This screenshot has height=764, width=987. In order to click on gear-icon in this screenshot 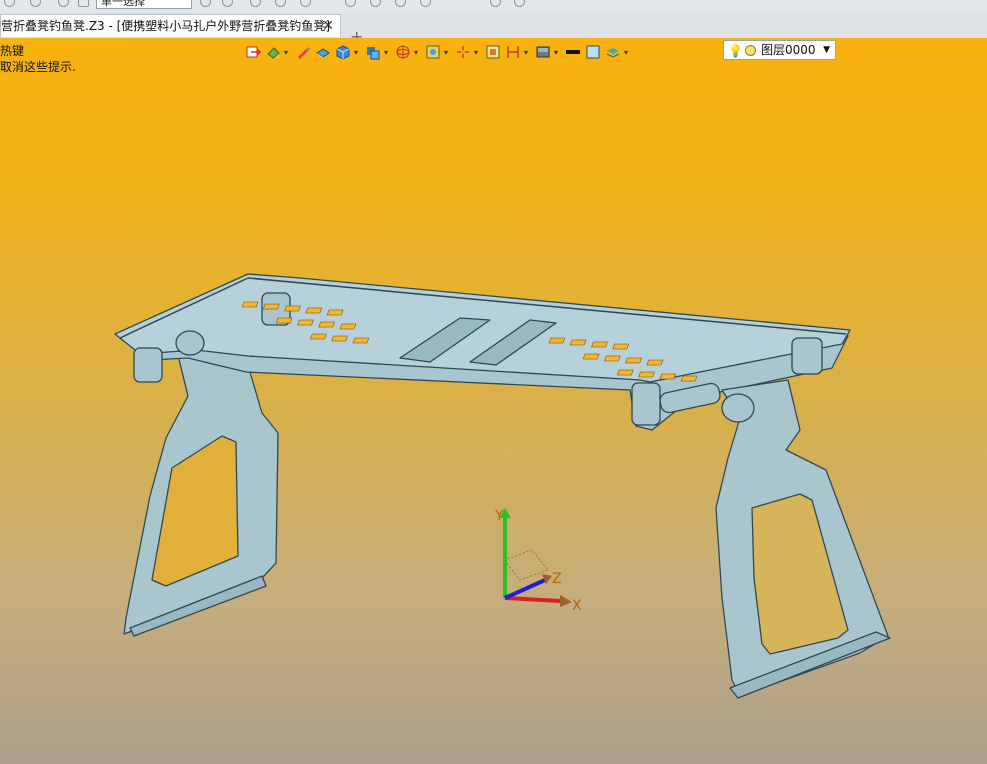, I will do `click(495, 3)`.